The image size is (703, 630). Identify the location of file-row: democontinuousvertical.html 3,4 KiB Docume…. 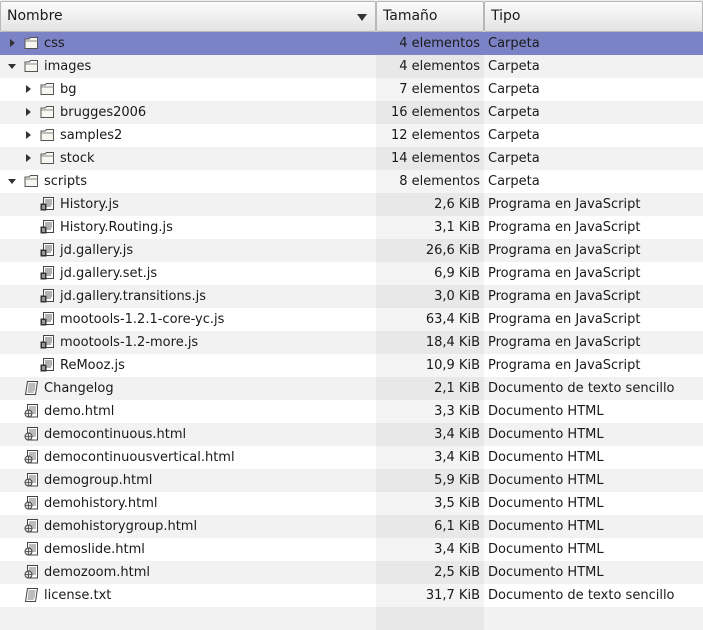
(351, 457).